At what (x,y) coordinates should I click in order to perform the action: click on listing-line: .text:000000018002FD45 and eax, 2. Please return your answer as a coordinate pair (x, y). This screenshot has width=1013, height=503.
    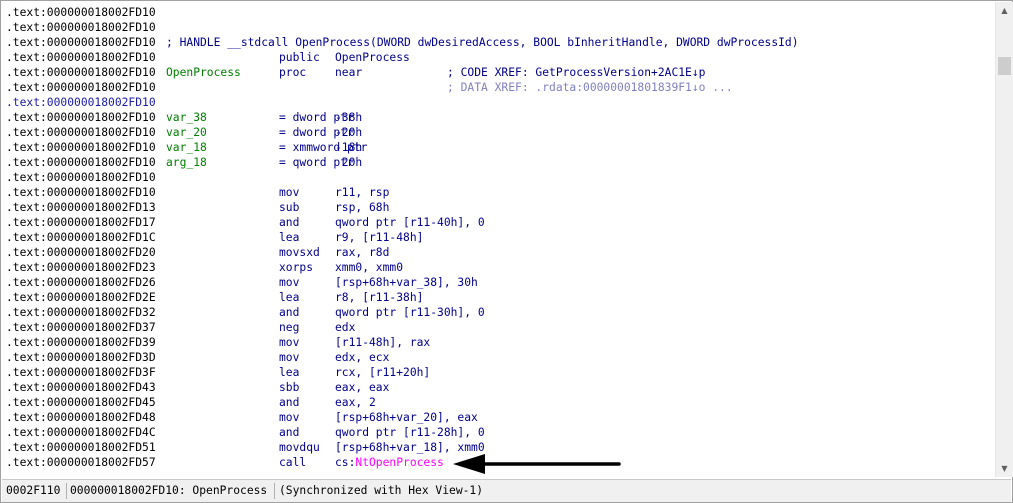
    Looking at the image, I should click on (498, 402).